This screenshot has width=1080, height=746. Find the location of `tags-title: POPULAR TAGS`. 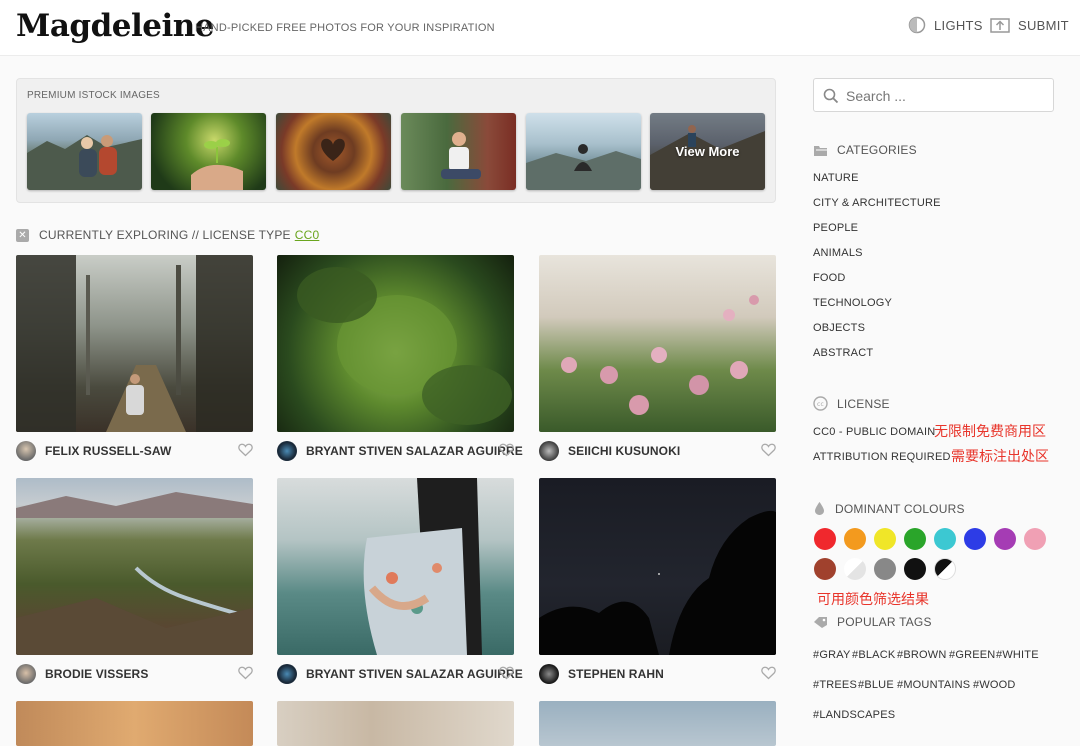

tags-title: POPULAR TAGS is located at coordinates (884, 622).